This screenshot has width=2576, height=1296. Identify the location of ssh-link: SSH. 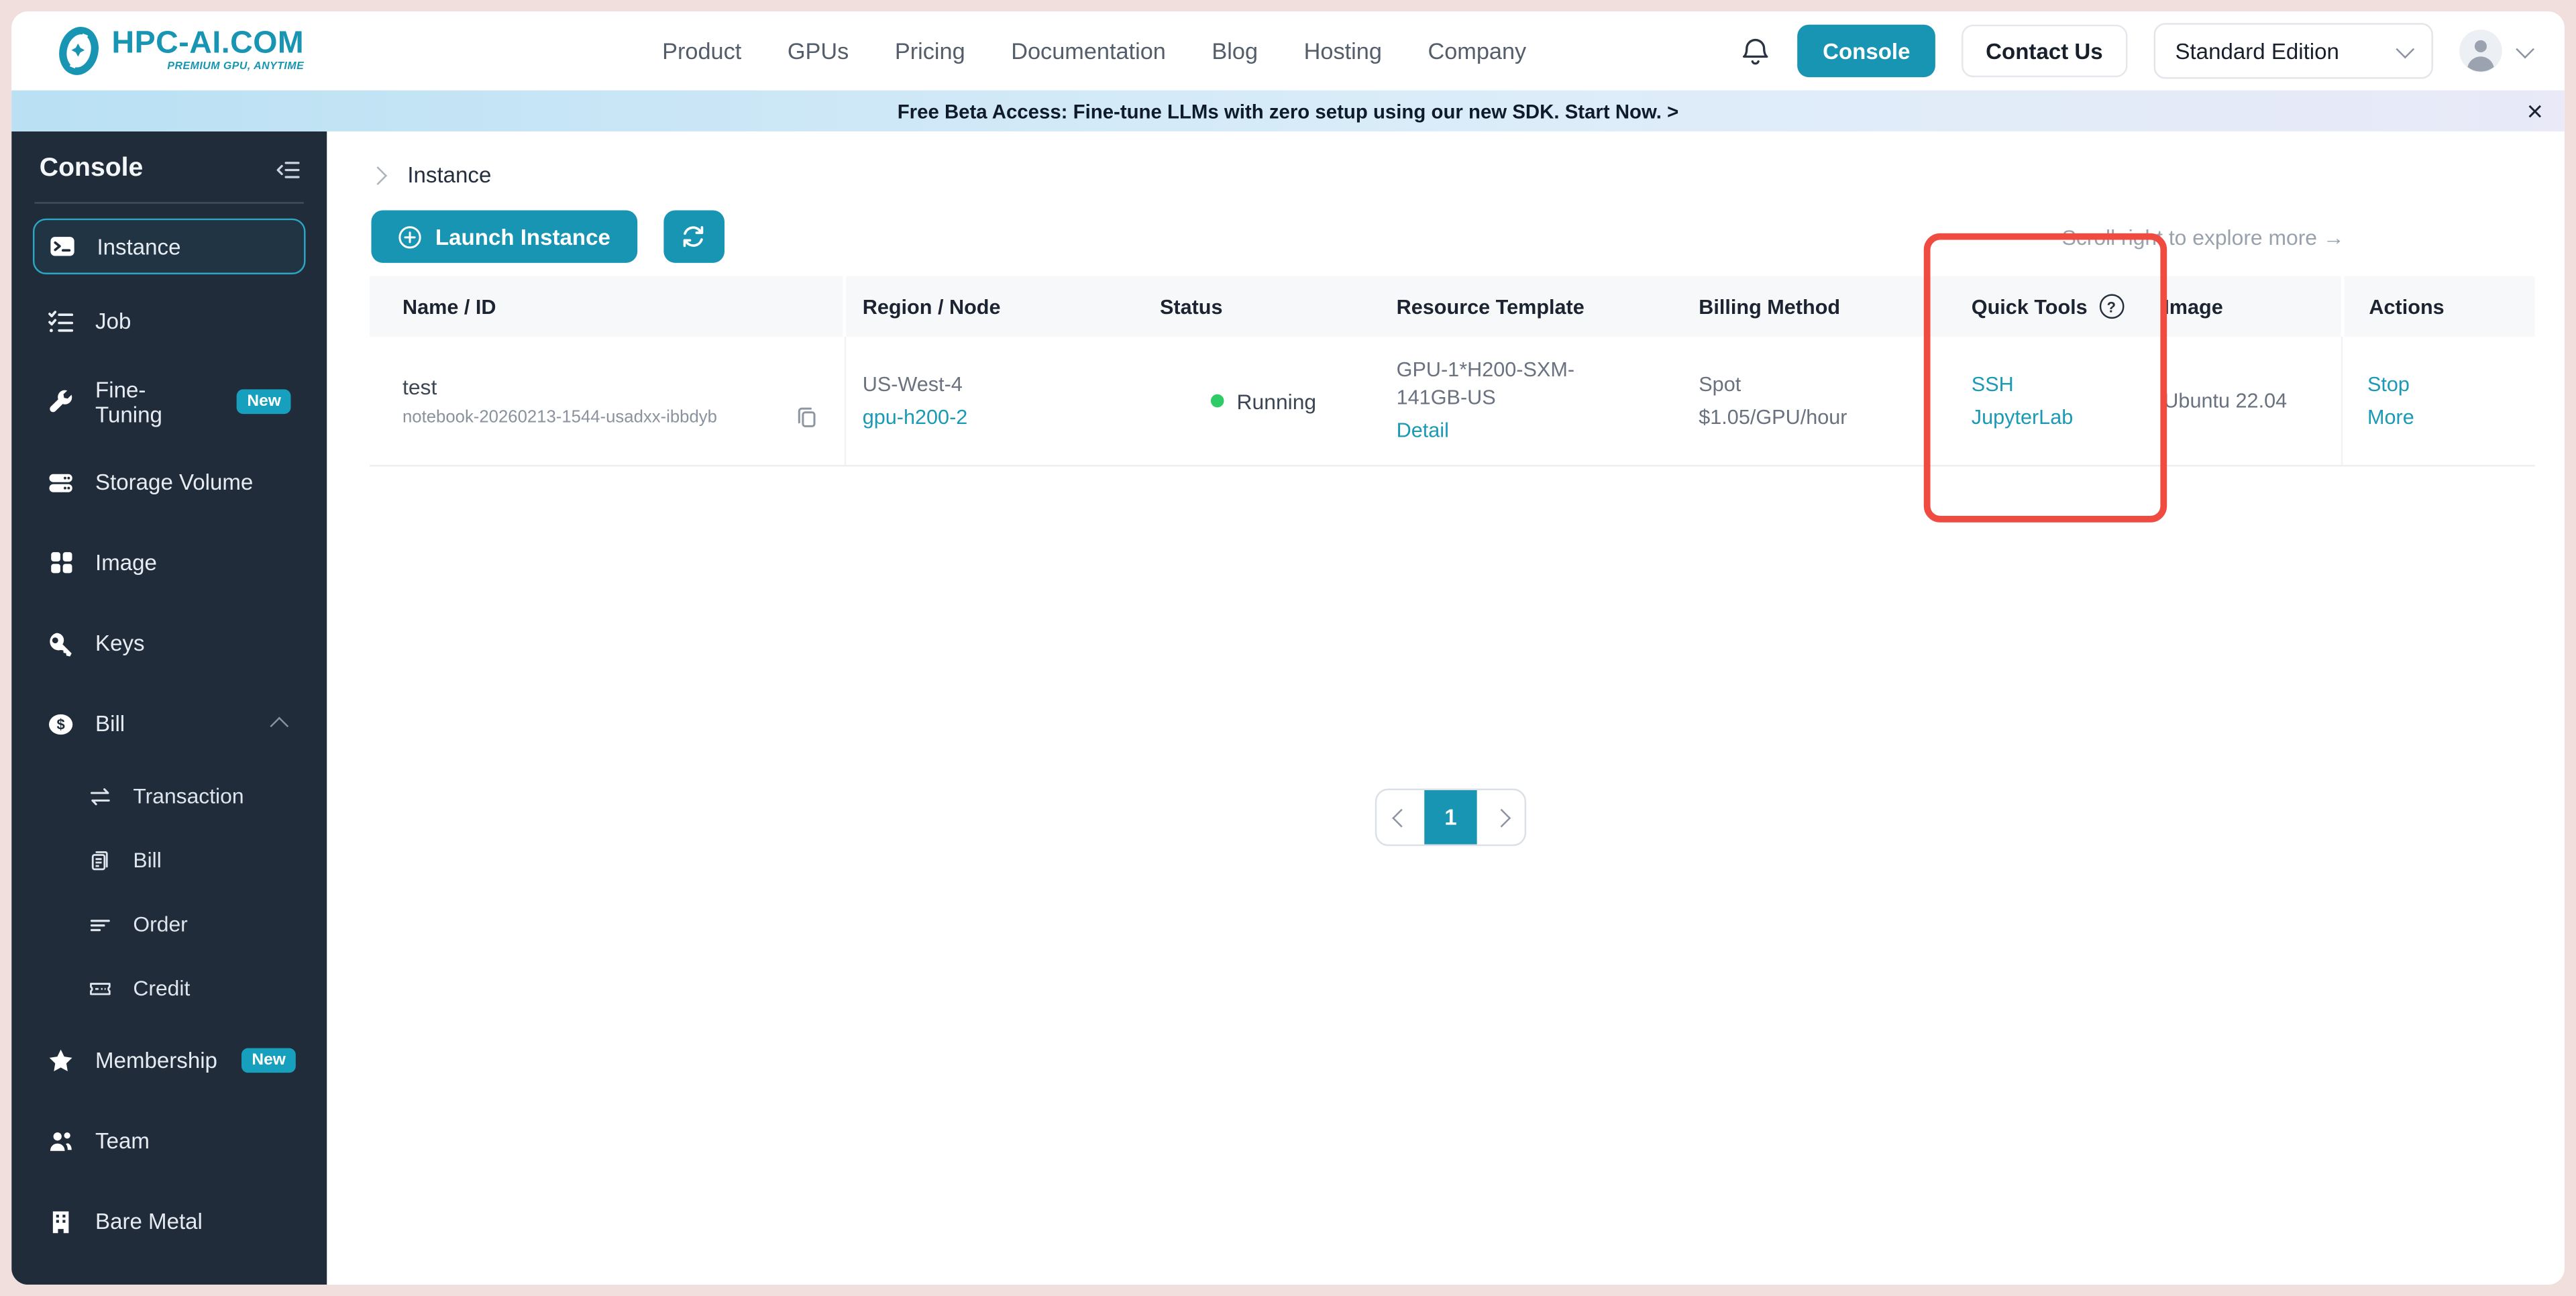
(2053, 384).